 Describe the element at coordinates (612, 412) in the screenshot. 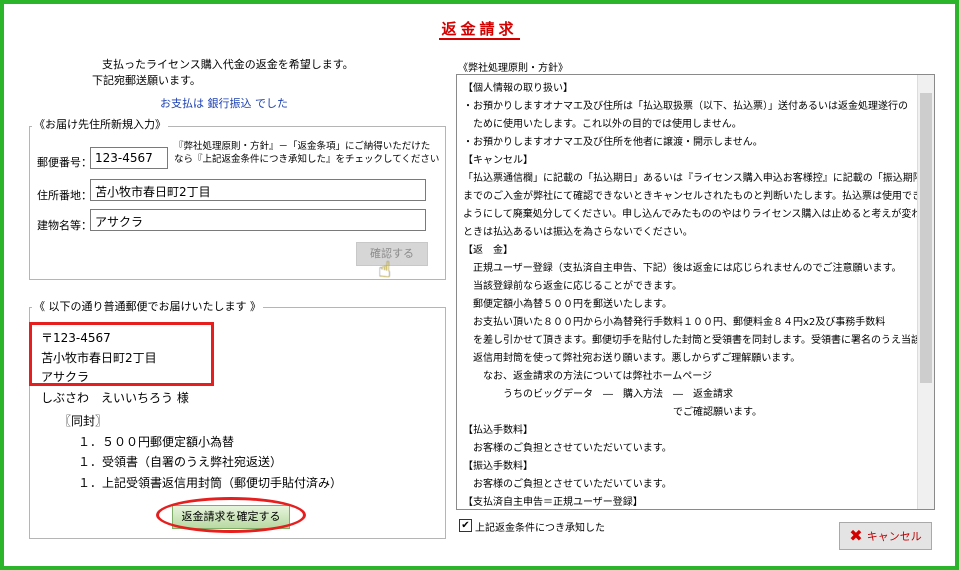

I see `policy-line: でご確認願います。` at that location.